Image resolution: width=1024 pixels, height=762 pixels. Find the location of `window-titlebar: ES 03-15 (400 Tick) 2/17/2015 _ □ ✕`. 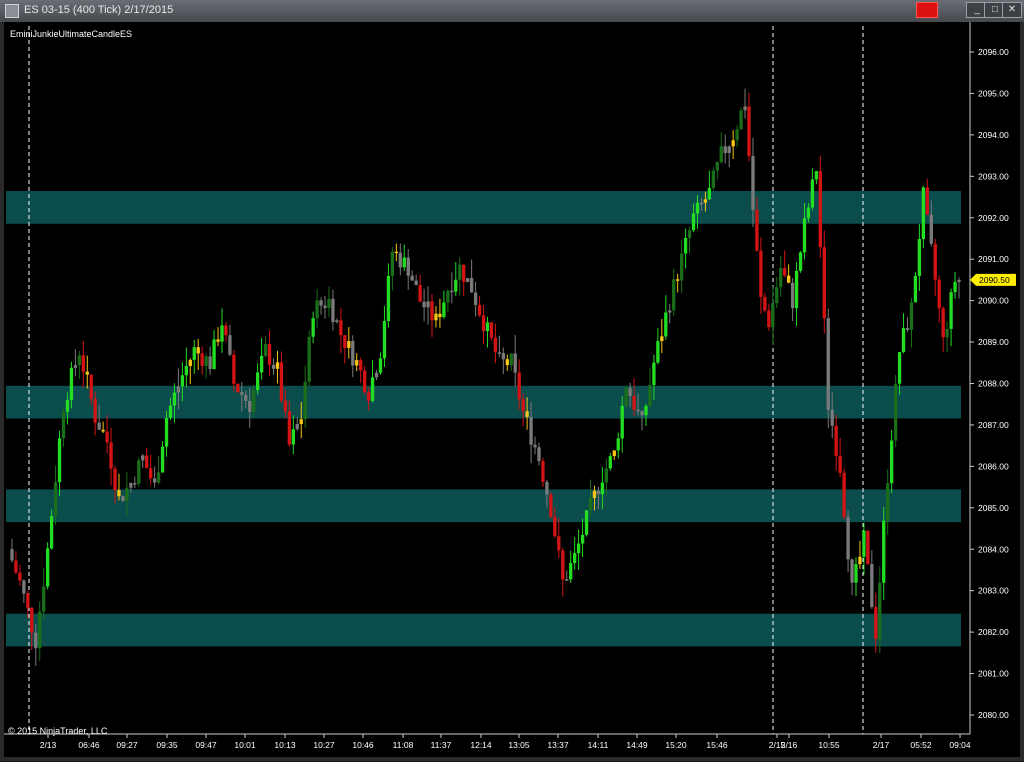

window-titlebar: ES 03-15 (400 Tick) 2/17/2015 _ □ ✕ is located at coordinates (512, 11).